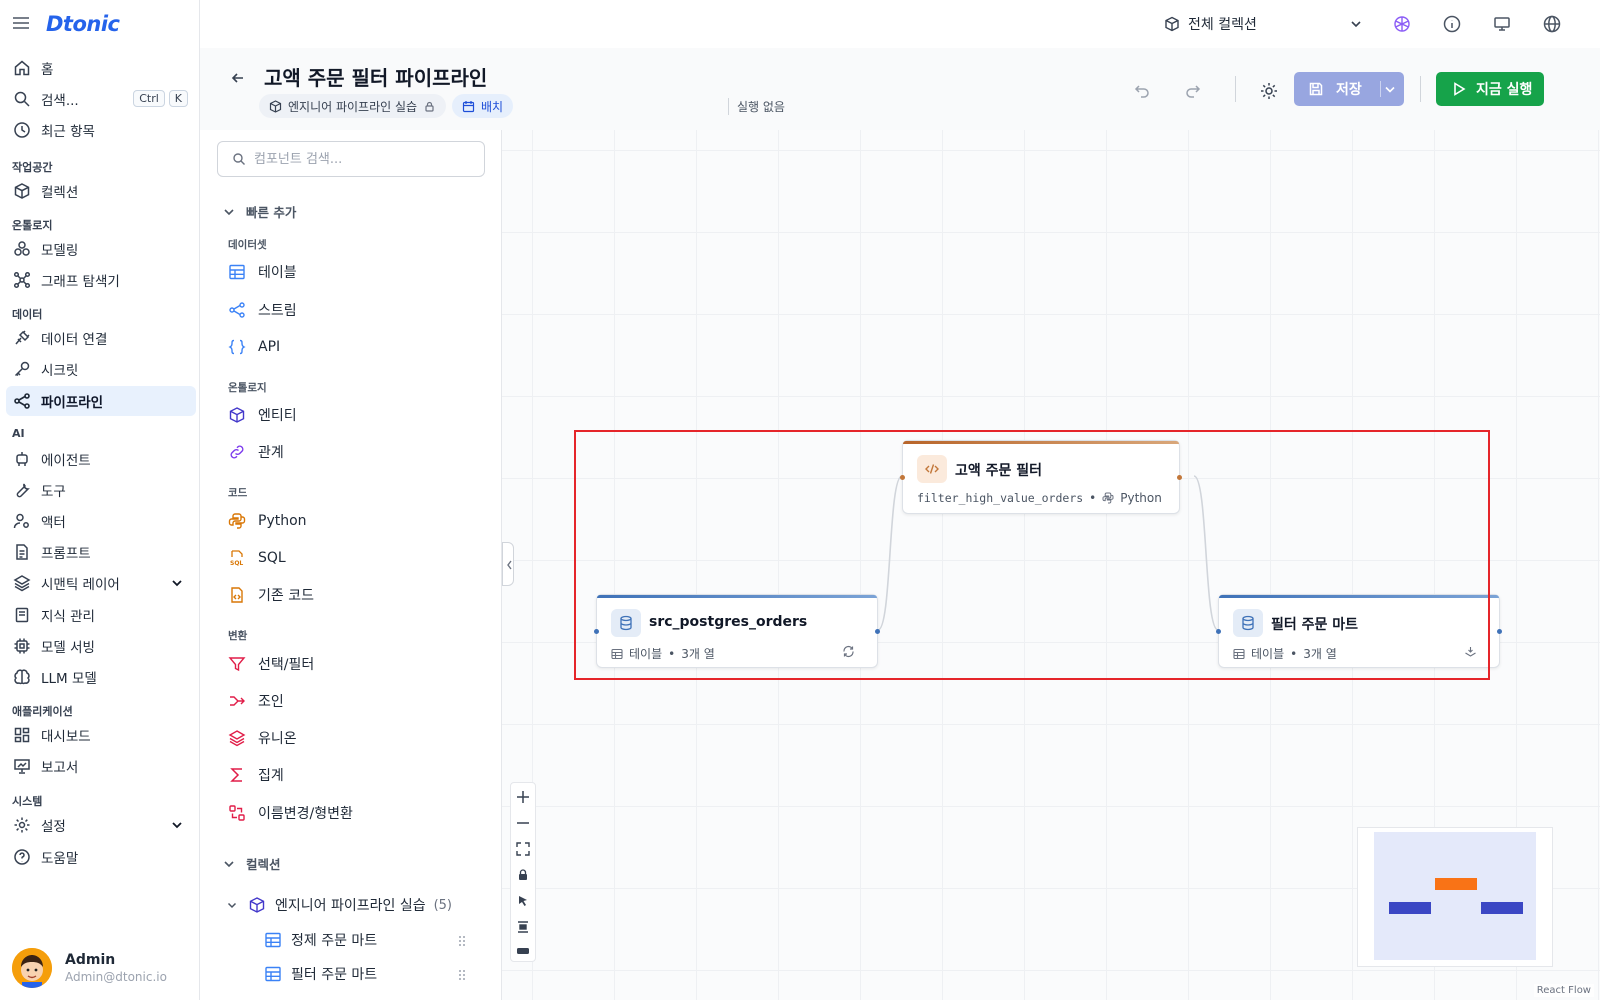 This screenshot has height=1000, width=1600. I want to click on app-logo: Dtonic, so click(83, 24).